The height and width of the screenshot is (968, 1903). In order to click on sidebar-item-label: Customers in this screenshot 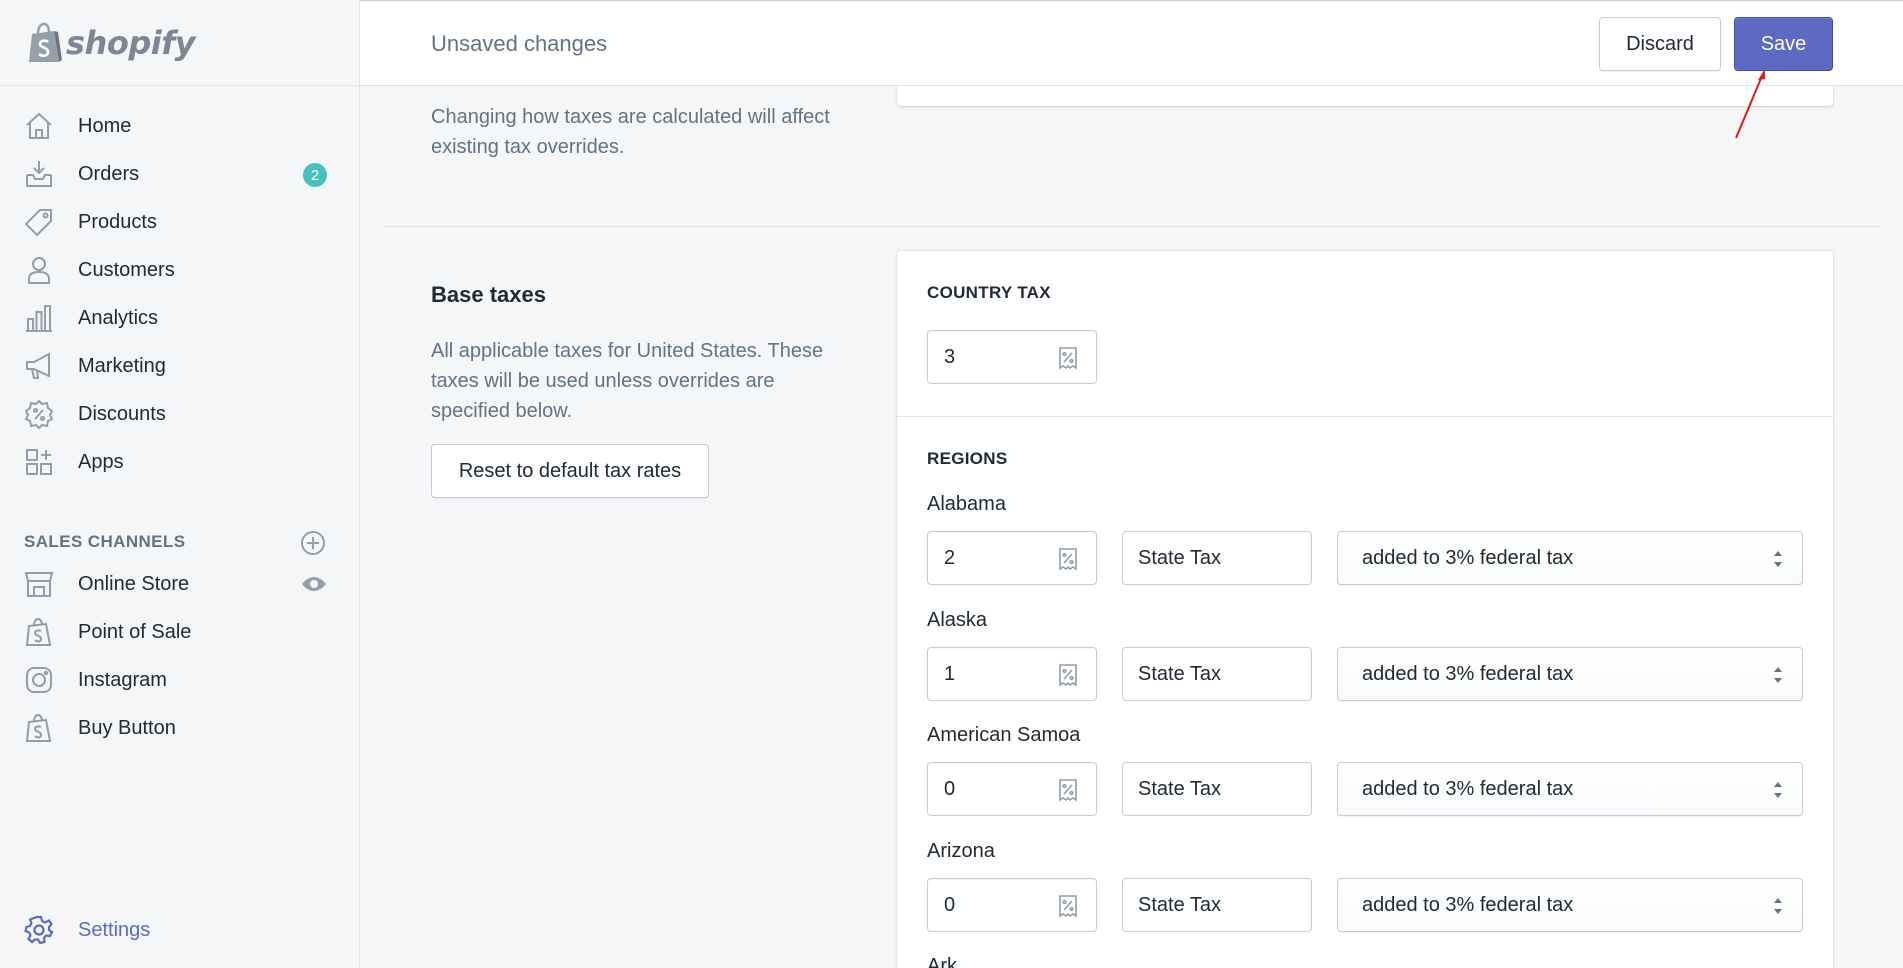, I will do `click(126, 269)`.